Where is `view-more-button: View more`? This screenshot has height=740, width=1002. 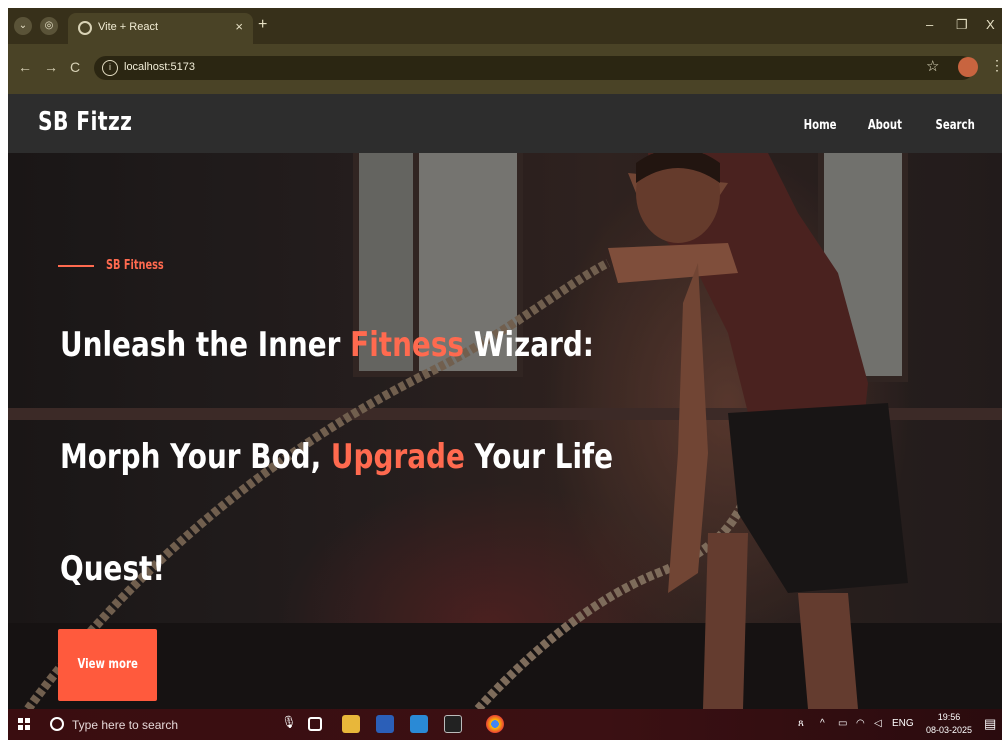 view-more-button: View more is located at coordinates (107, 665).